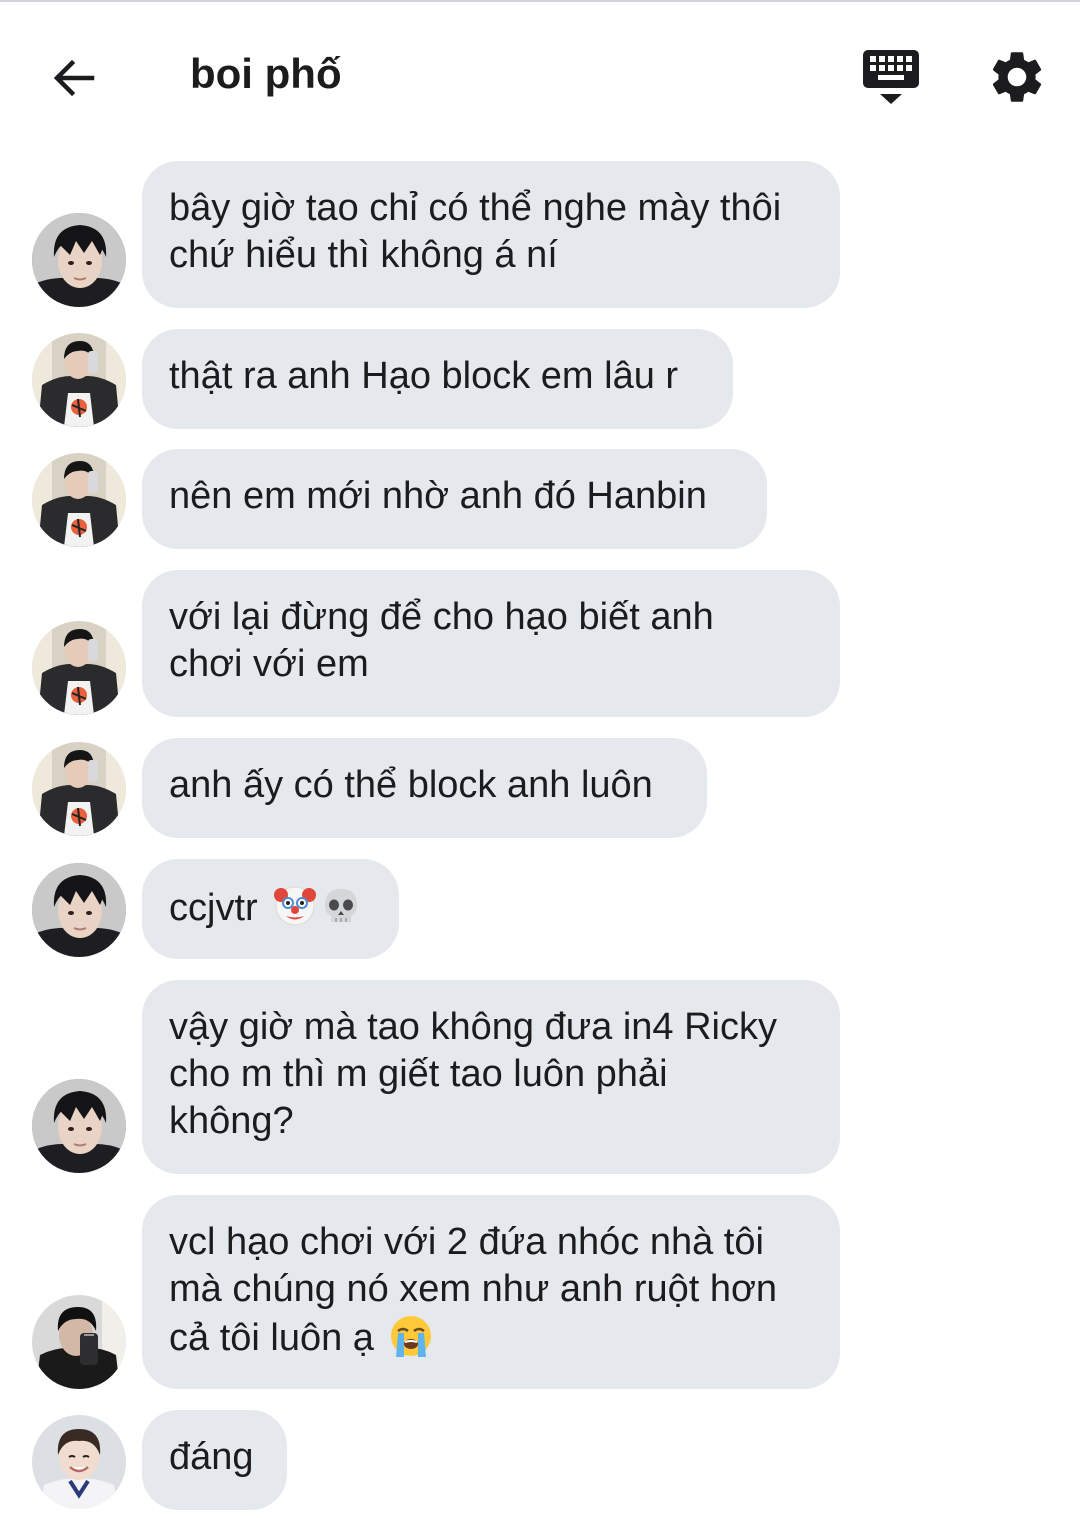 The width and height of the screenshot is (1080, 1518). What do you see at coordinates (211, 1457) in the screenshot?
I see `message-text: đáng` at bounding box center [211, 1457].